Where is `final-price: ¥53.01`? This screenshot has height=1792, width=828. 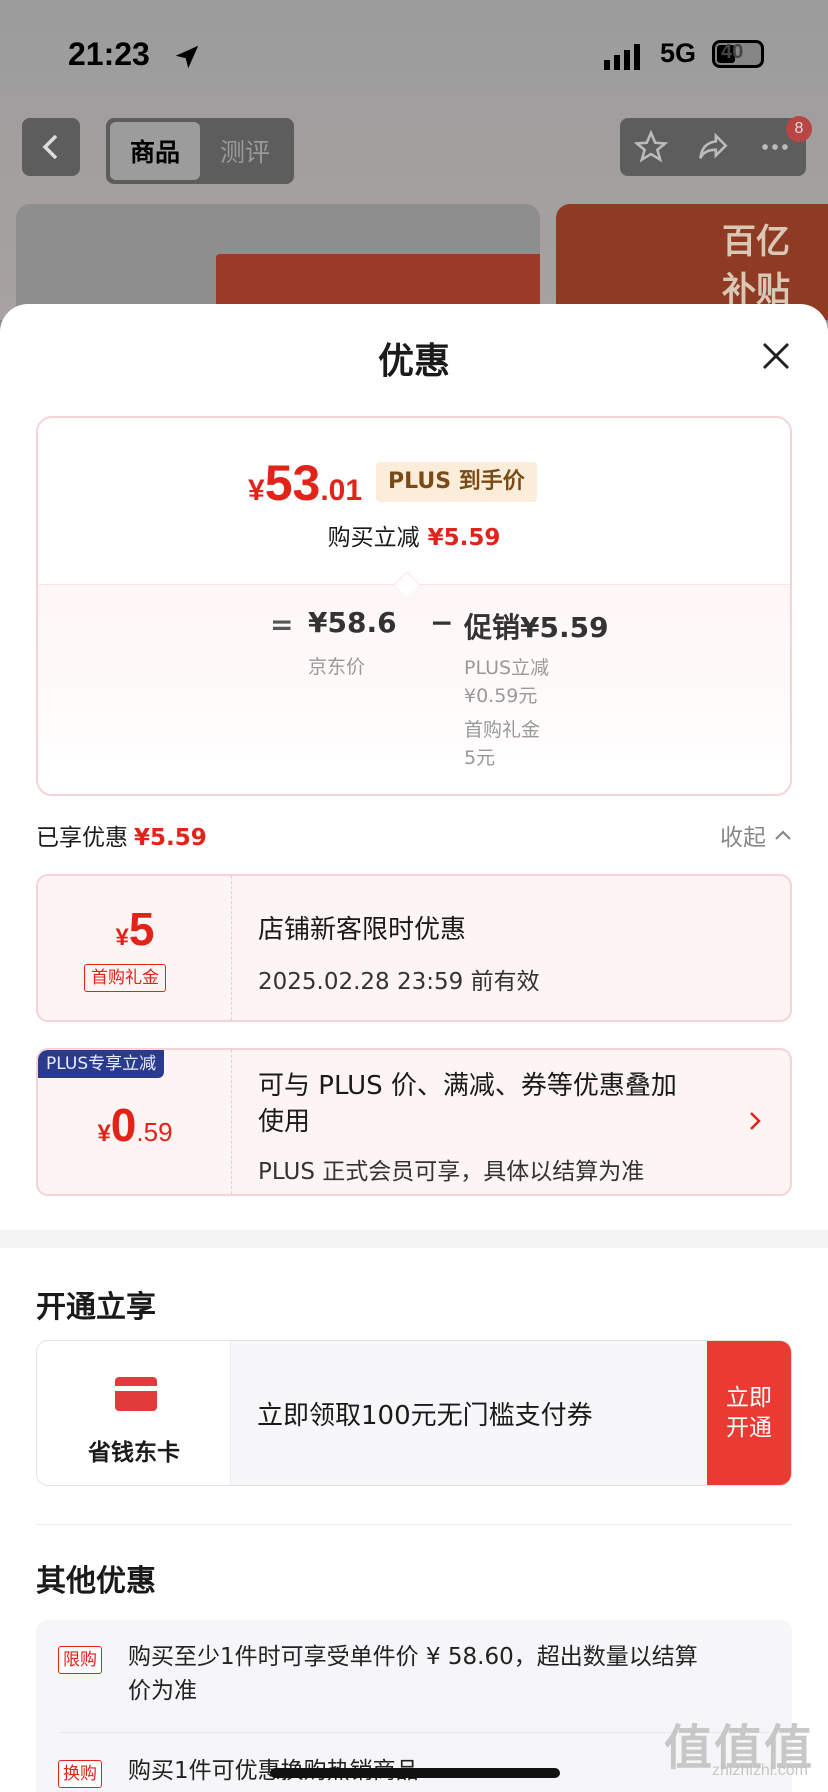 final-price: ¥53.01 is located at coordinates (305, 483).